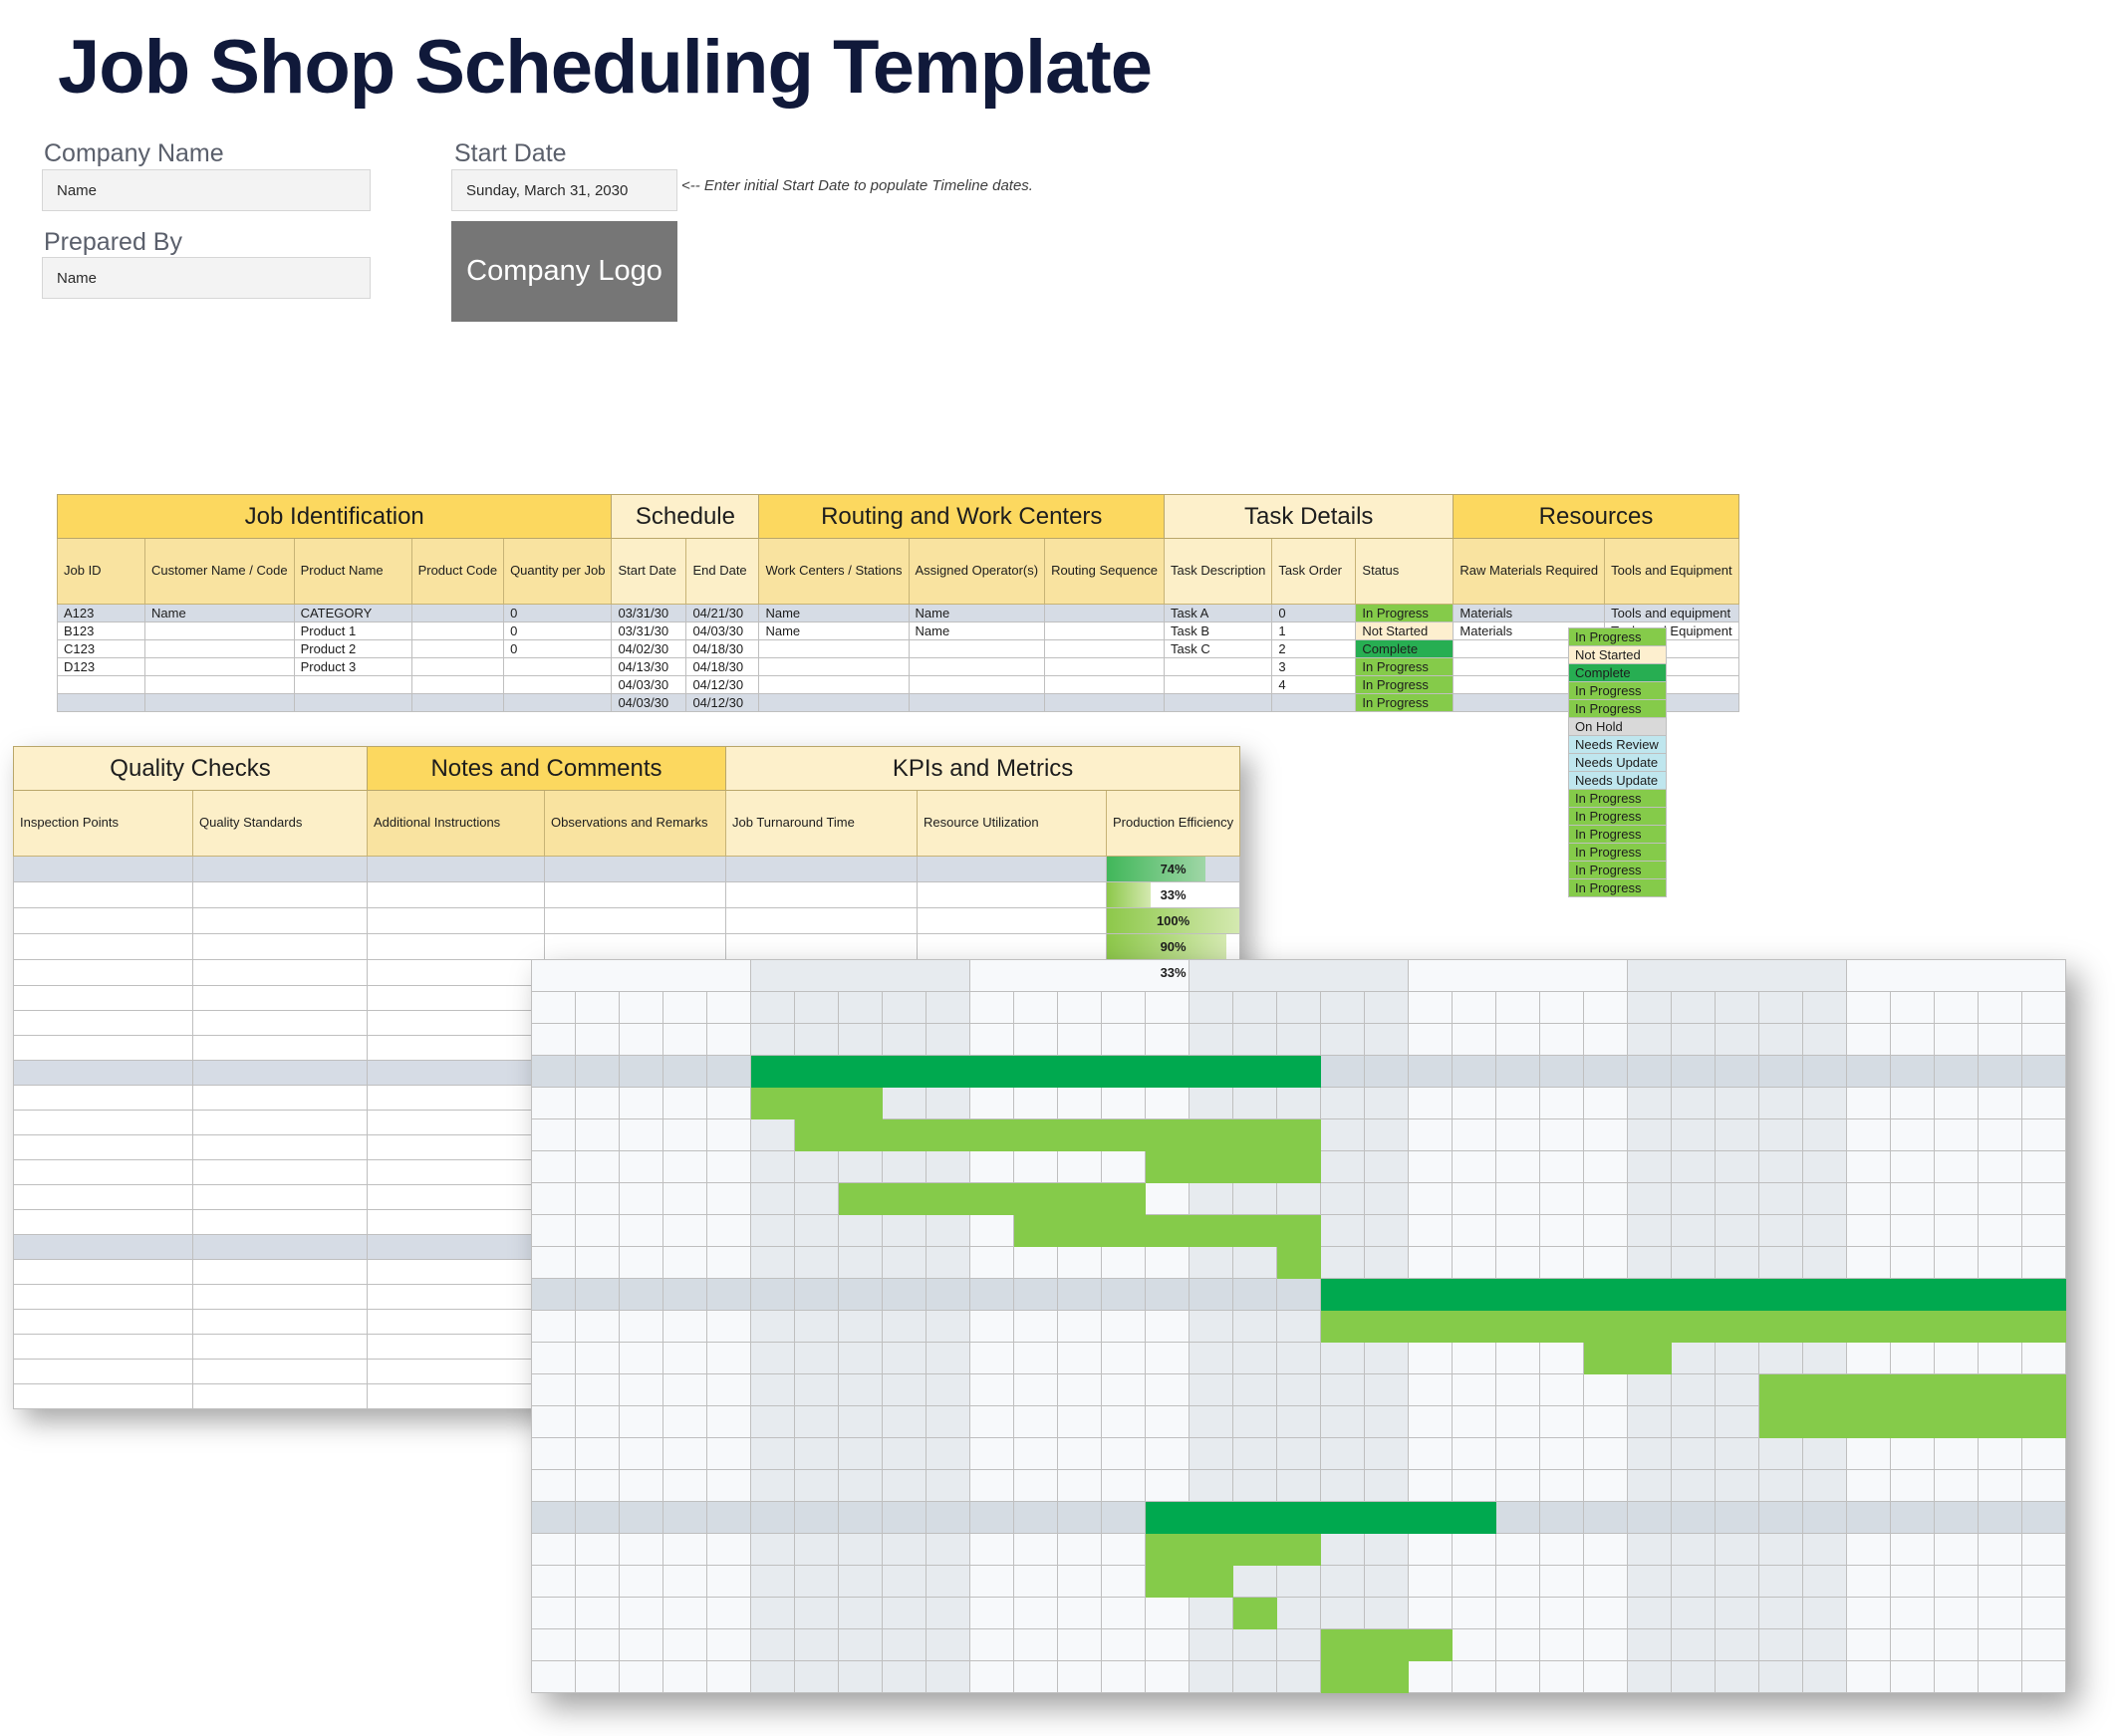  Describe the element at coordinates (723, 667) in the screenshot. I see `cell-r3-c6: 04/18/30` at that location.